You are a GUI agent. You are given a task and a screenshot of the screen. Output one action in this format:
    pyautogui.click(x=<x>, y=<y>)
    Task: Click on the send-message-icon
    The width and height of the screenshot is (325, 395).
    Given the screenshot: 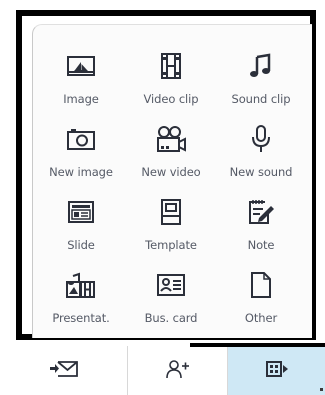 What is the action you would take?
    pyautogui.click(x=64, y=371)
    